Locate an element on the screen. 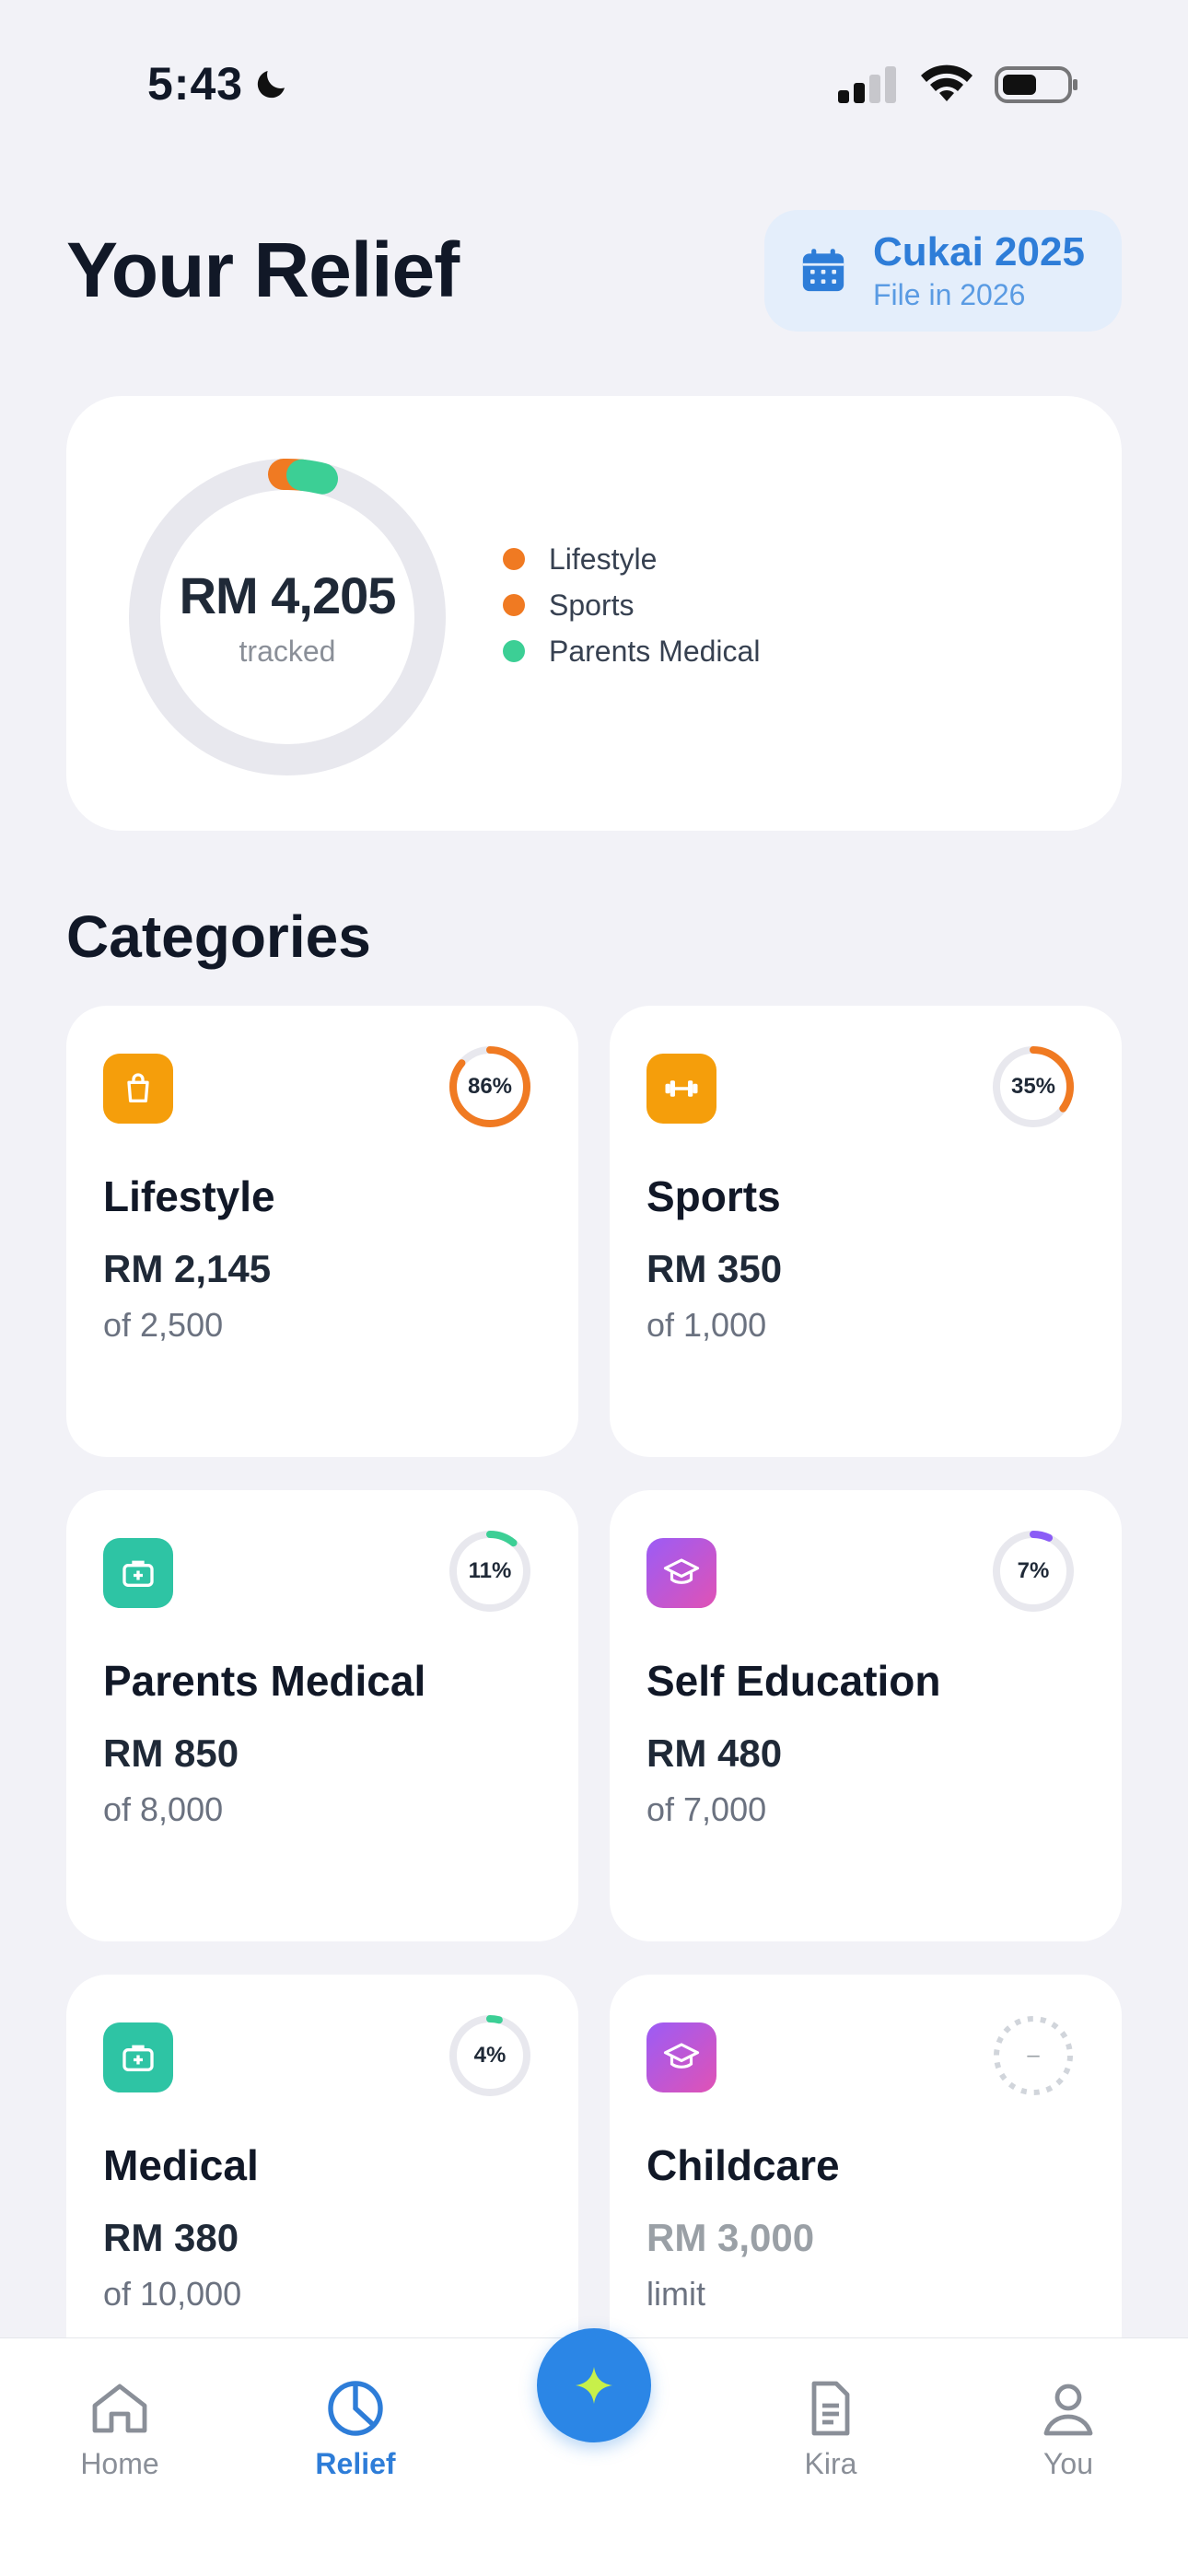 The width and height of the screenshot is (1188, 2576). category-card-lifestyle: 86% Lifestyle RM 2,145 of 2,500 is located at coordinates (322, 1231).